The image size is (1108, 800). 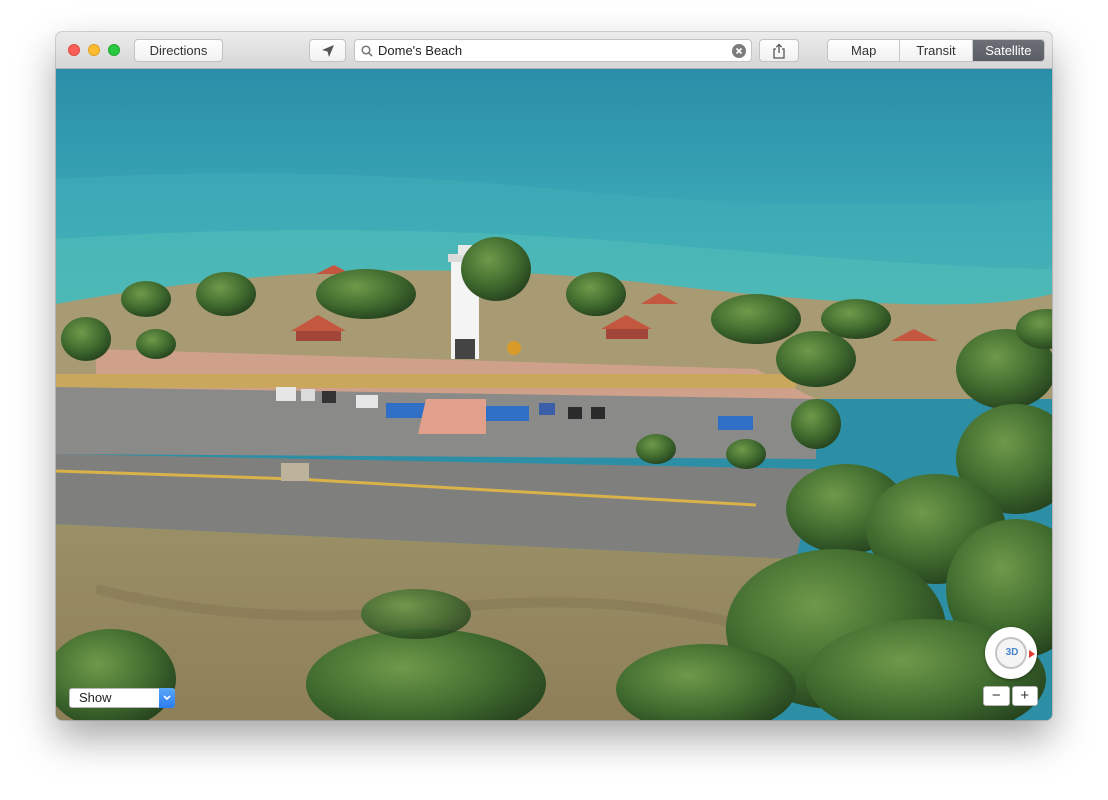 I want to click on tab-satellite: Satellite, so click(x=1008, y=50).